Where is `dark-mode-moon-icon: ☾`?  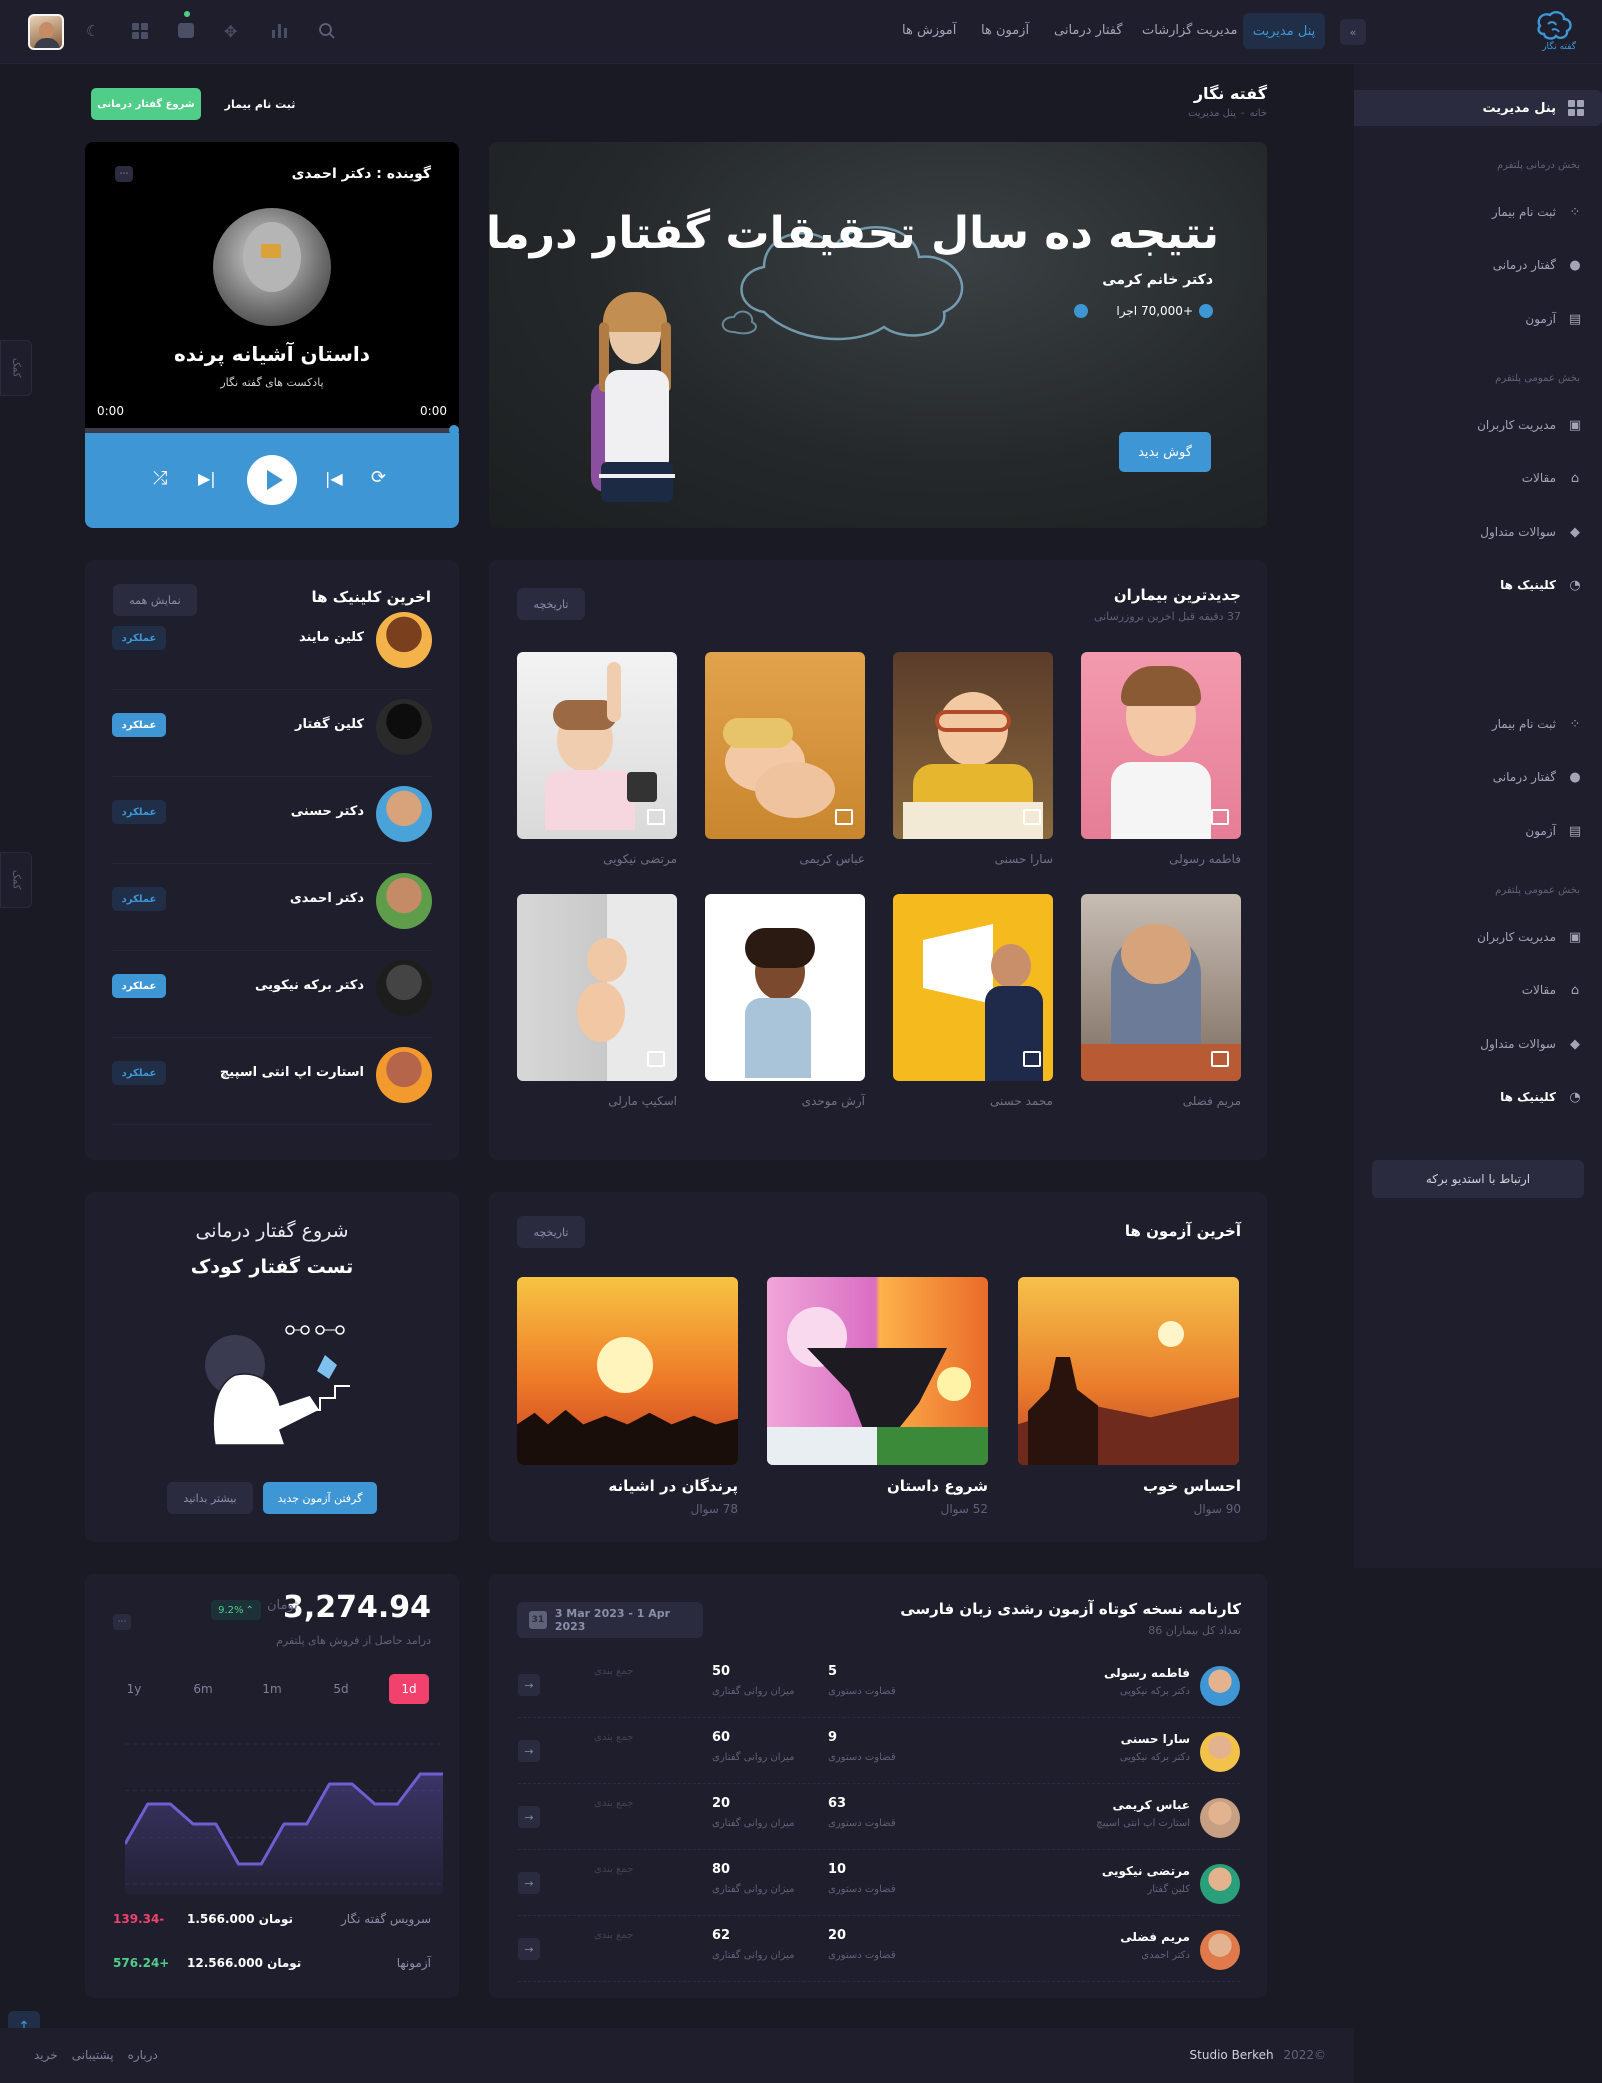
dark-mode-moon-icon: ☾ is located at coordinates (95, 31).